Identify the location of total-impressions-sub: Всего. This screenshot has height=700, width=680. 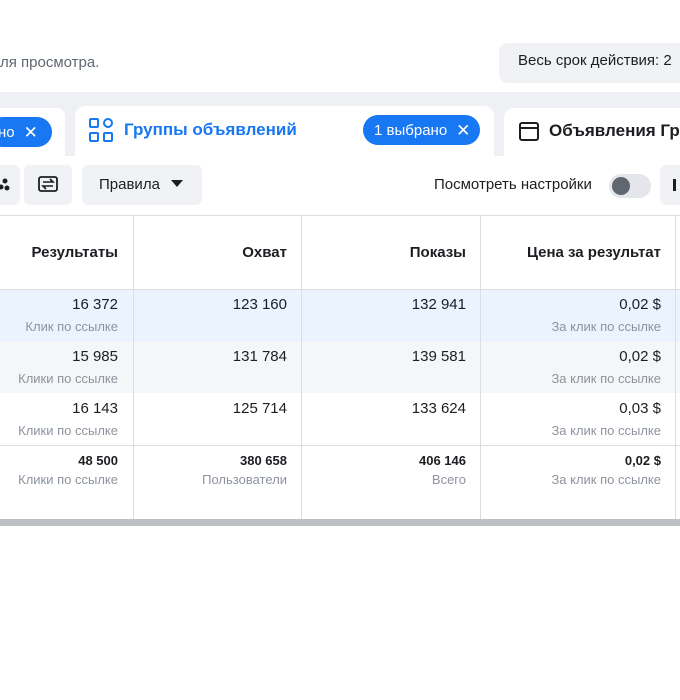
(448, 479).